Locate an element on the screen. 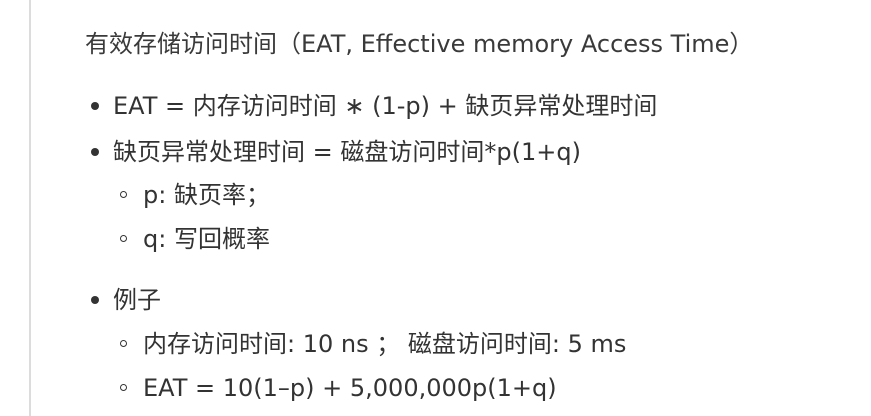  list-item-page-fault-time: 缺页异常处理时间 = 磁盘访问时间*p(1+q) is located at coordinates (347, 152).